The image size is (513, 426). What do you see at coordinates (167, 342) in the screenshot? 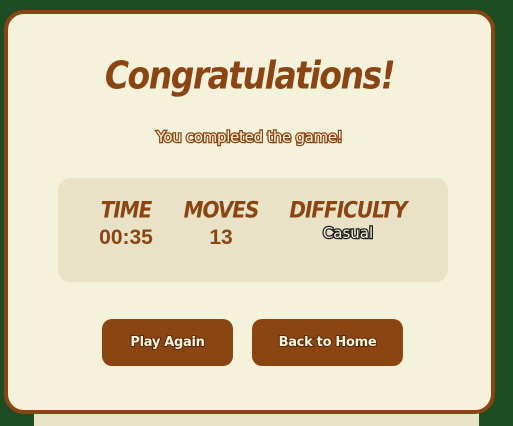
I see `play-again-button: Play Again` at bounding box center [167, 342].